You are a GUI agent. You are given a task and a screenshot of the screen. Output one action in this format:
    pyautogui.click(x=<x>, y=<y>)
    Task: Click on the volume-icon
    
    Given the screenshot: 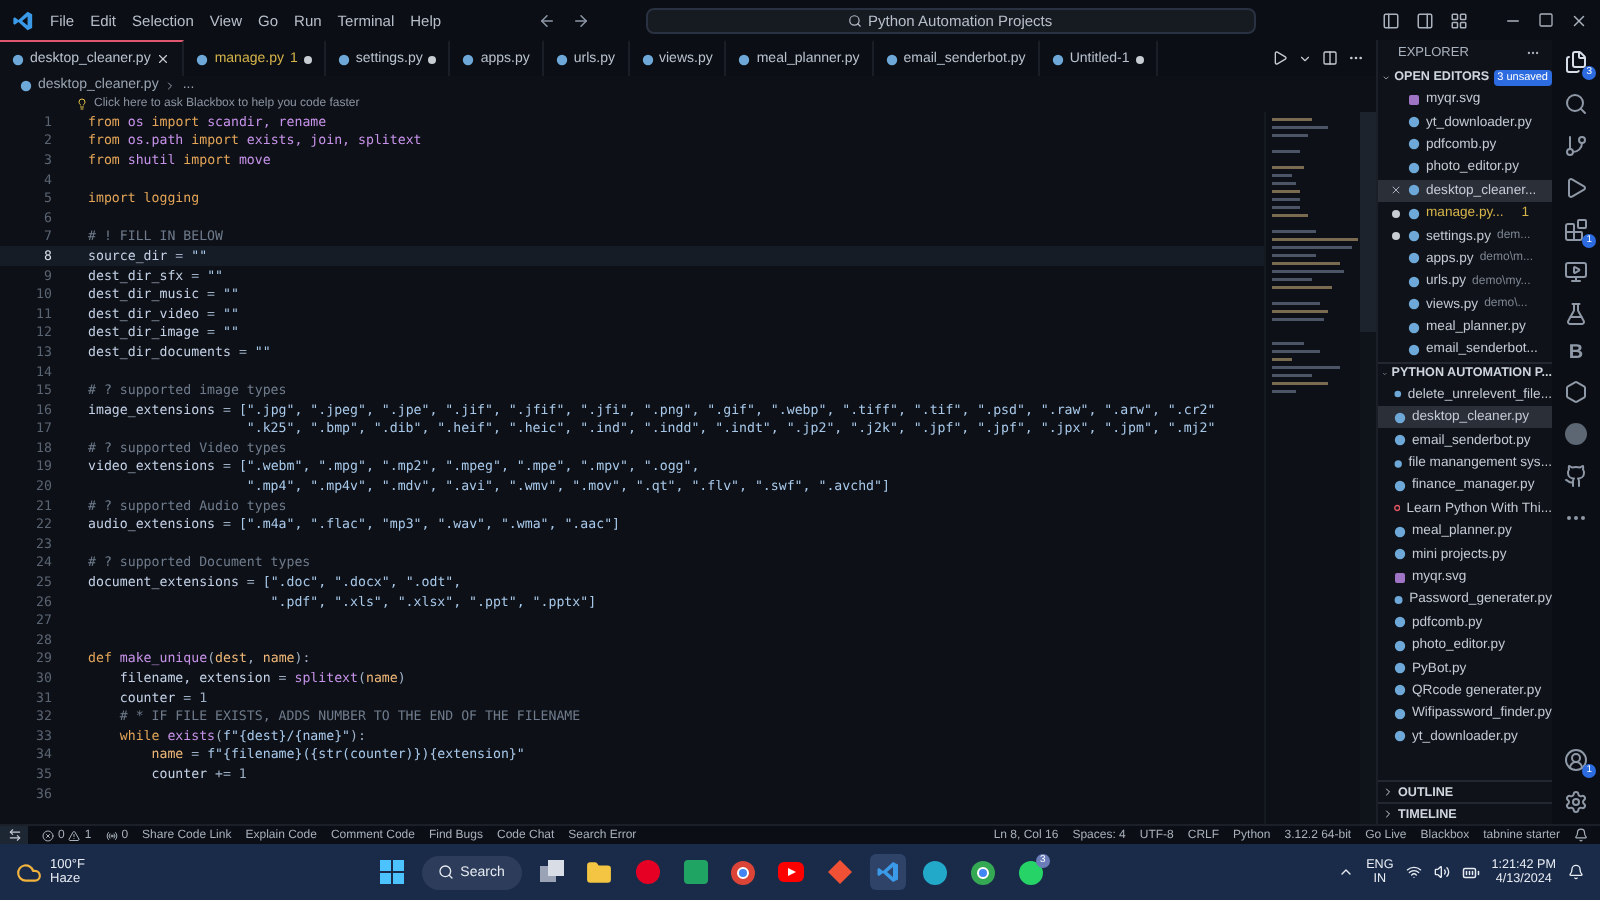 What is the action you would take?
    pyautogui.click(x=1441, y=872)
    